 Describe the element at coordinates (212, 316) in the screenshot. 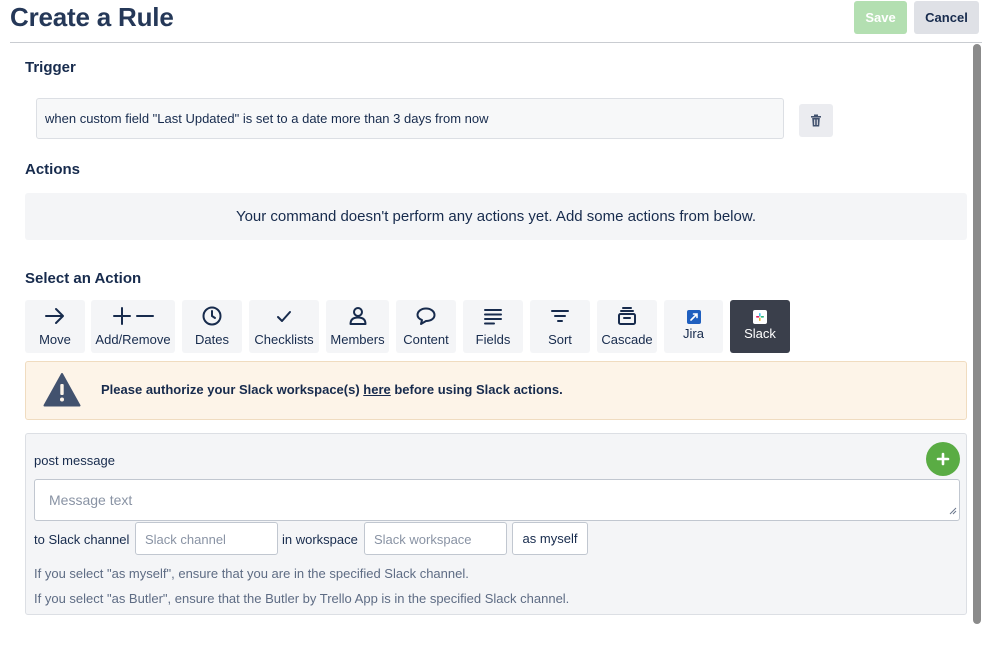

I see `clock-icon` at that location.